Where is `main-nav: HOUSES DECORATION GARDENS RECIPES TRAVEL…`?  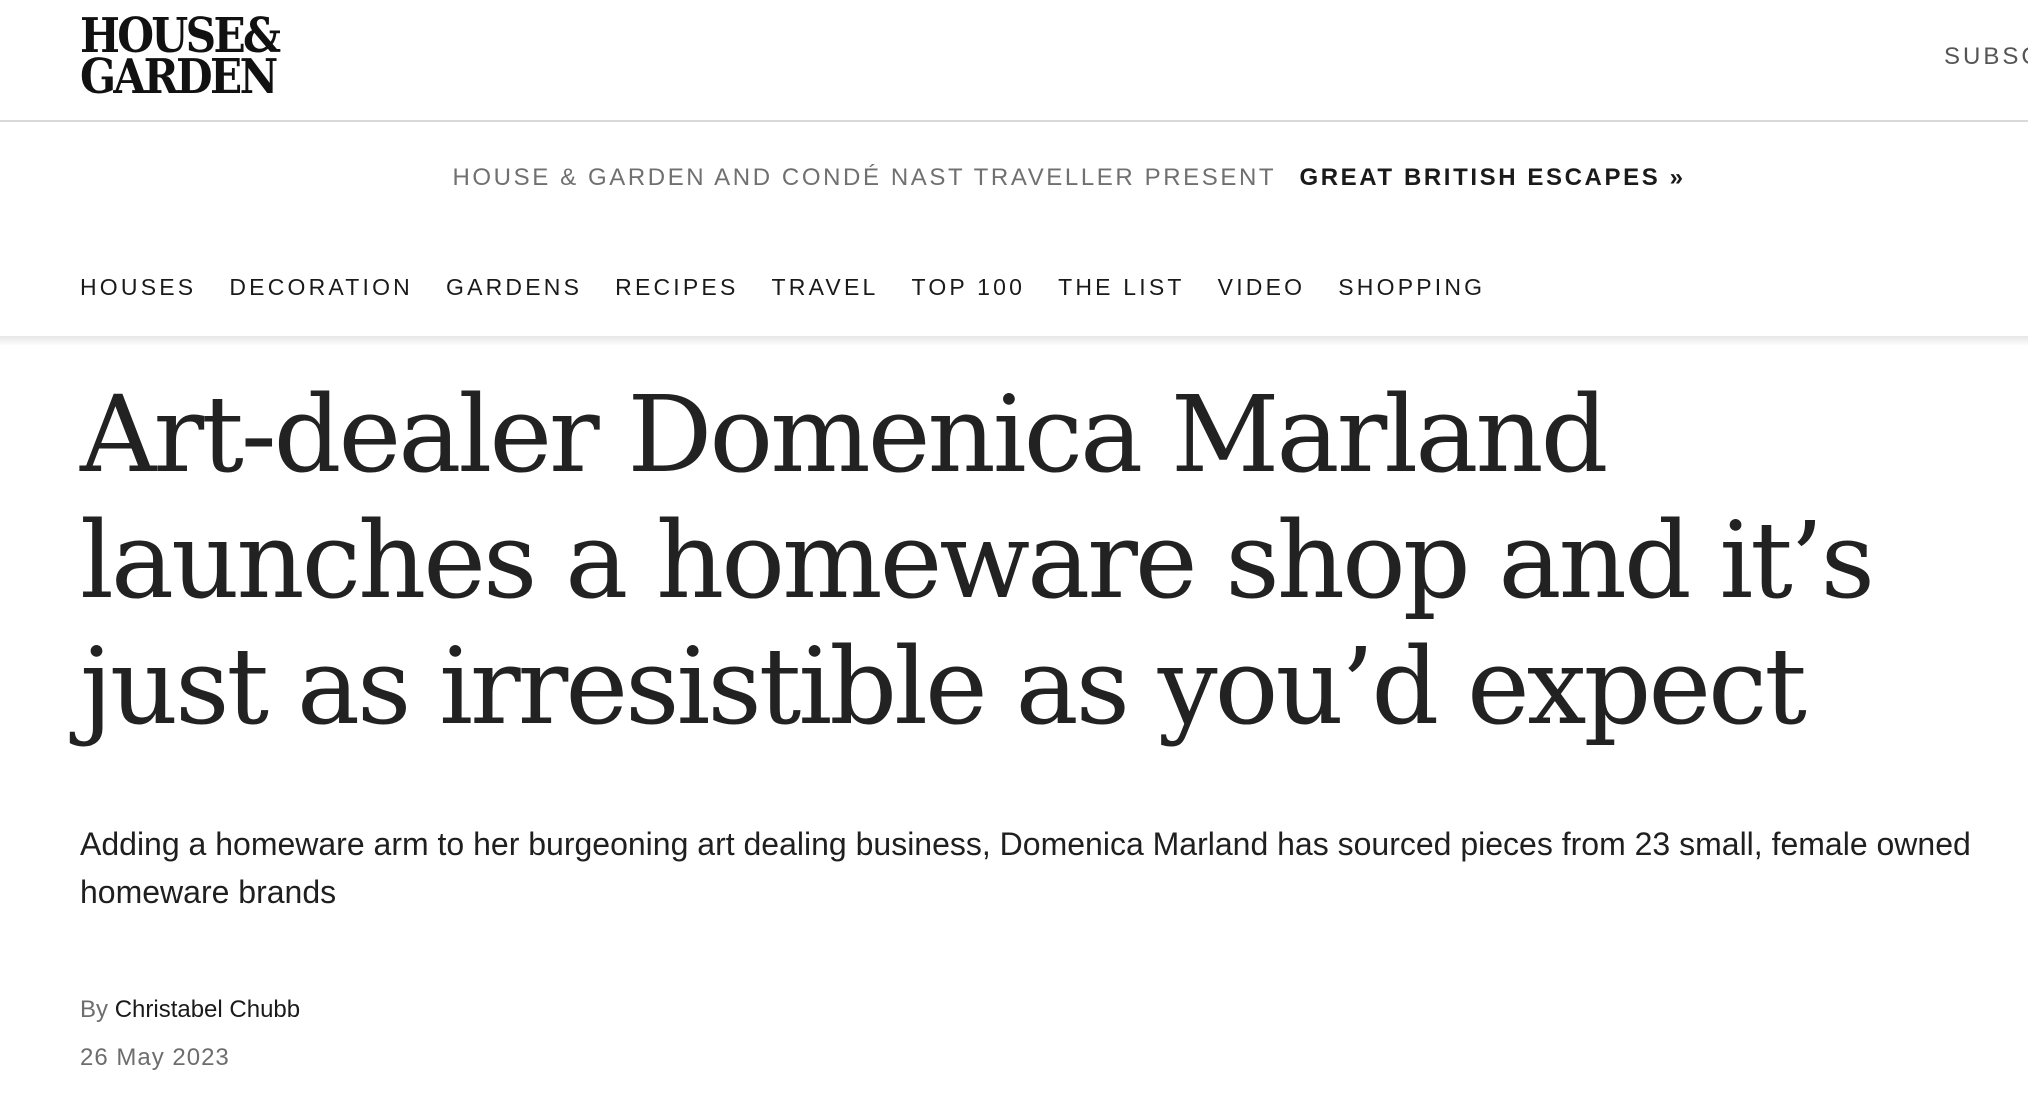
main-nav: HOUSES DECORATION GARDENS RECIPES TRAVEL… is located at coordinates (782, 287).